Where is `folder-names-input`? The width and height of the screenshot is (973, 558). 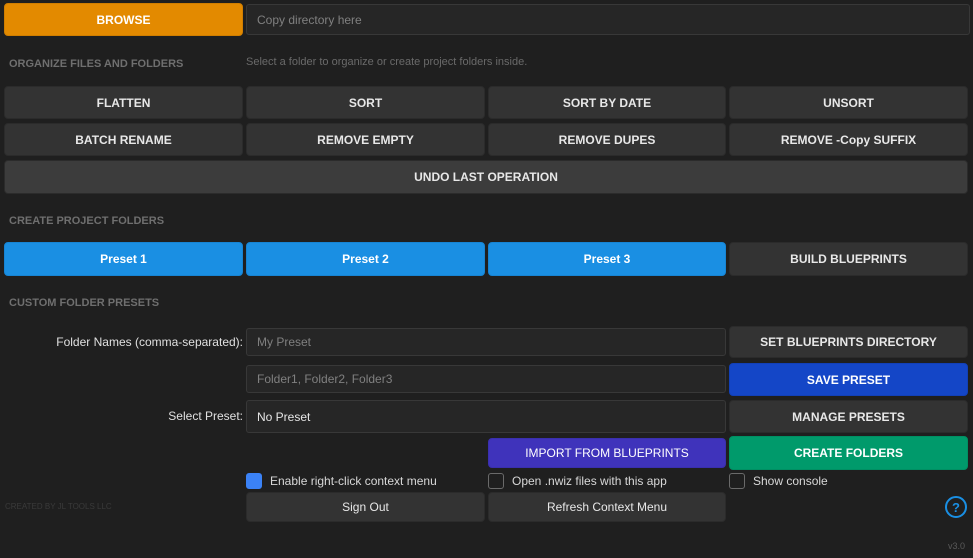
folder-names-input is located at coordinates (486, 379).